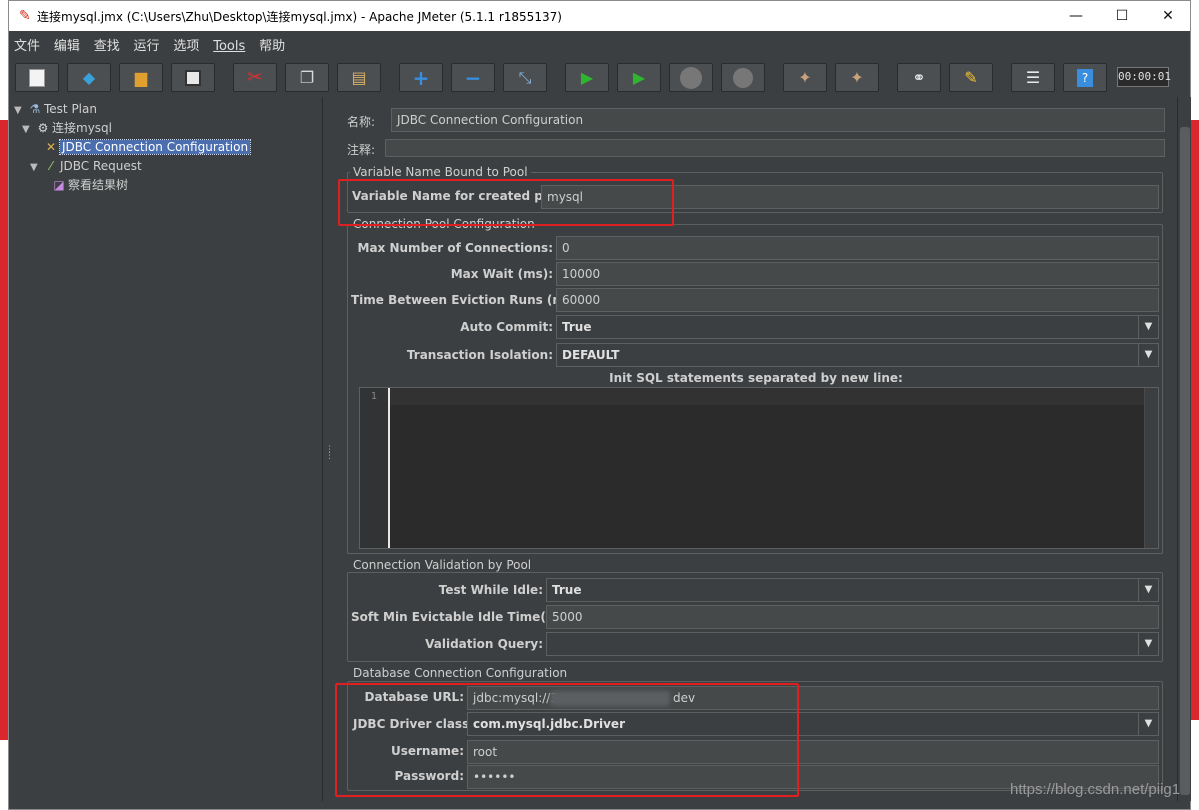 This screenshot has width=1199, height=810. I want to click on scrollbar-thumb, so click(1185, 461).